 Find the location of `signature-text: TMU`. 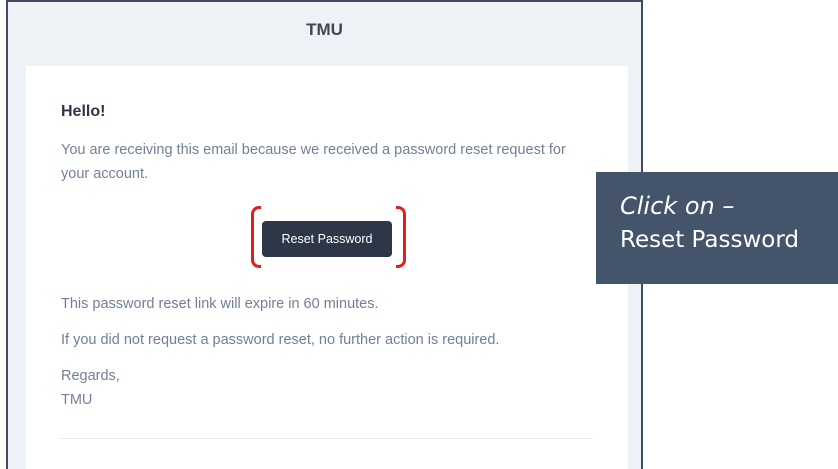

signature-text: TMU is located at coordinates (77, 400).